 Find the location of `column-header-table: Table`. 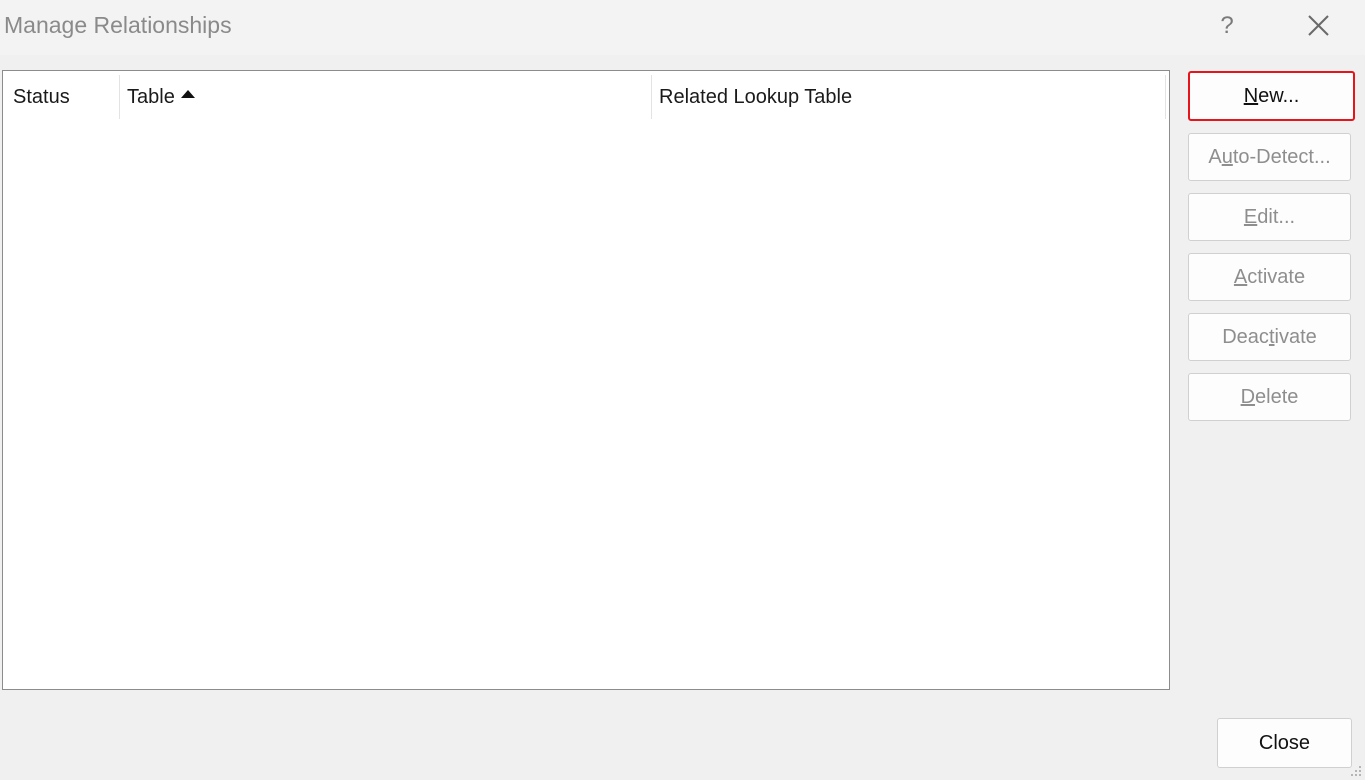

column-header-table: Table is located at coordinates (161, 97).